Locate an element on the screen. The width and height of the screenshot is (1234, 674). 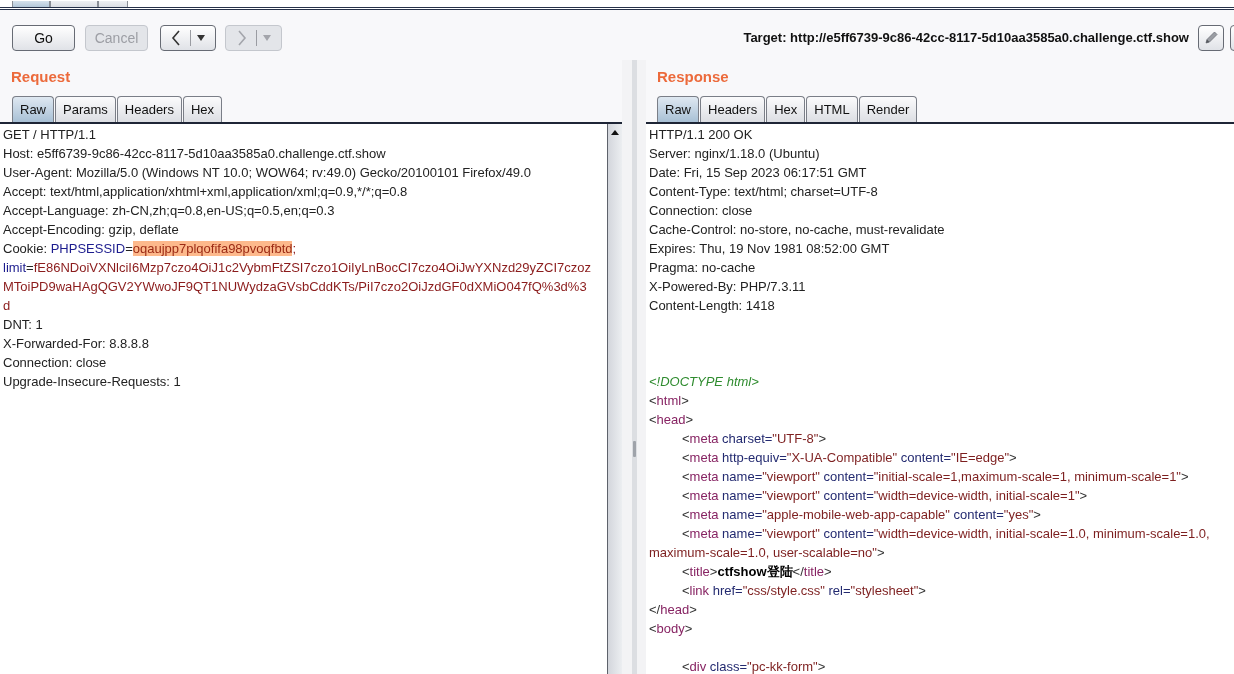
grip-icon is located at coordinates (634, 449).